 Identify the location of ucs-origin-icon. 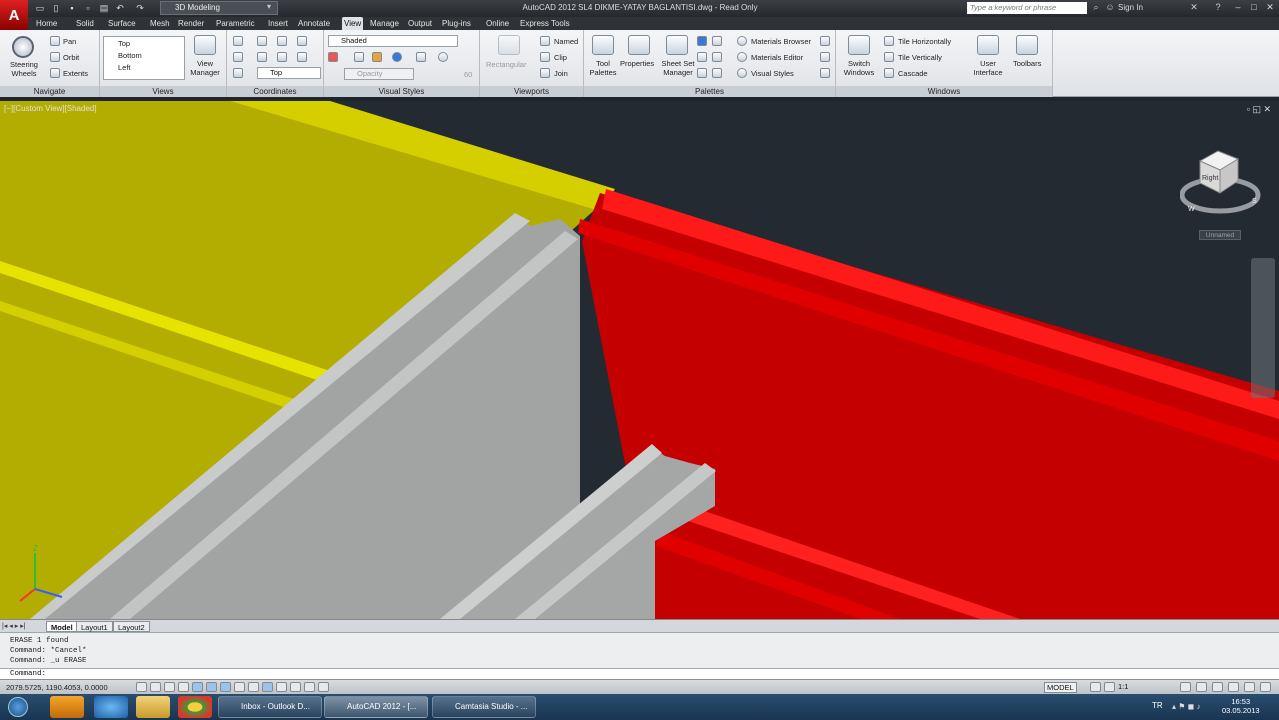
(282, 41).